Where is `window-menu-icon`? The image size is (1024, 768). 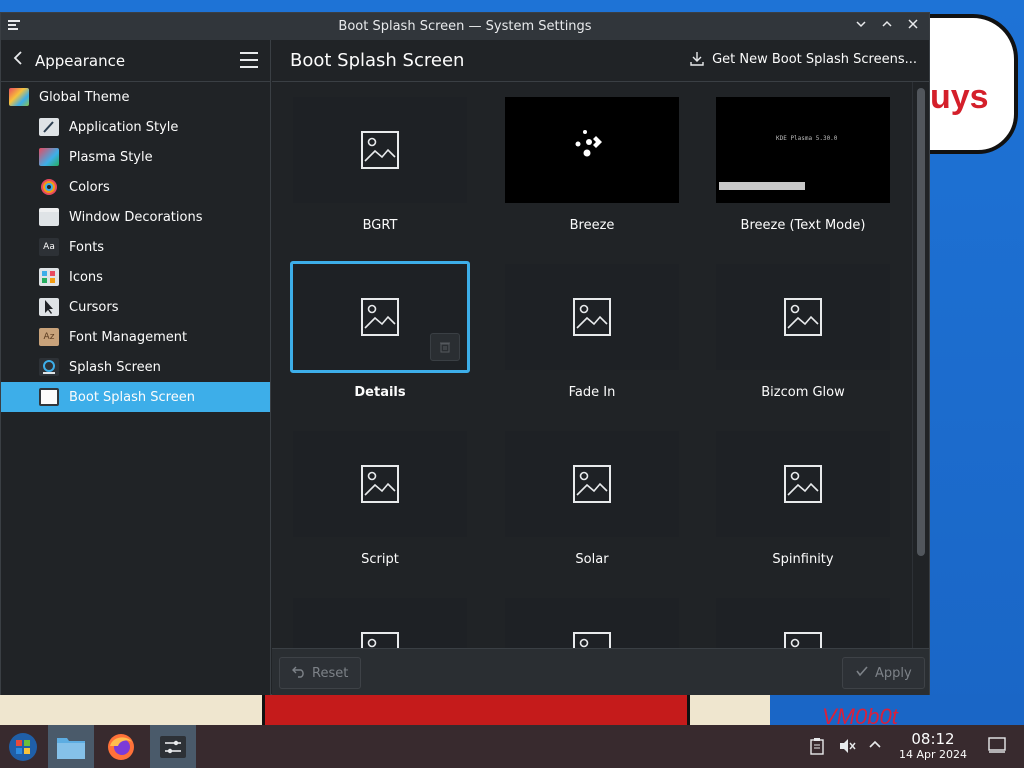 window-menu-icon is located at coordinates (14, 26).